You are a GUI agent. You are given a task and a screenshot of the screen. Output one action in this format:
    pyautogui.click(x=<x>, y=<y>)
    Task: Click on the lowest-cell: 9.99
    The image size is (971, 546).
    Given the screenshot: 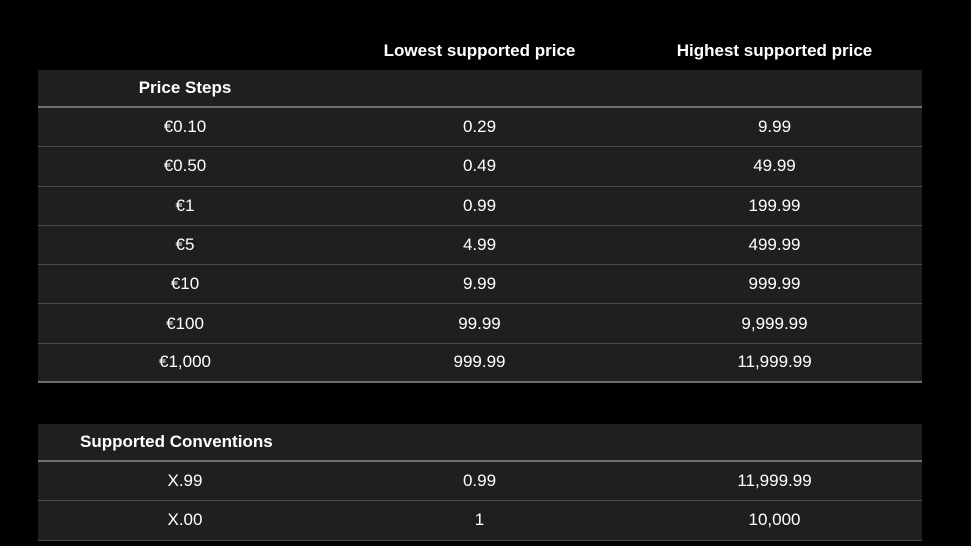 What is the action you would take?
    pyautogui.click(x=479, y=284)
    